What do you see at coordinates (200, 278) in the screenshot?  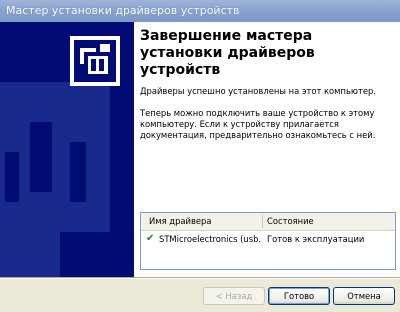 I see `footer-divider` at bounding box center [200, 278].